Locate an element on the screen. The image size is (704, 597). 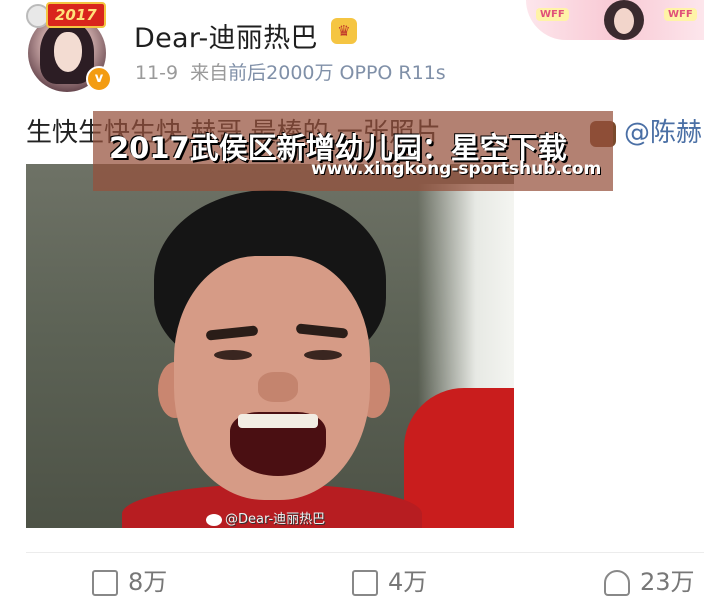
post-date: 11-9 is located at coordinates (157, 73).